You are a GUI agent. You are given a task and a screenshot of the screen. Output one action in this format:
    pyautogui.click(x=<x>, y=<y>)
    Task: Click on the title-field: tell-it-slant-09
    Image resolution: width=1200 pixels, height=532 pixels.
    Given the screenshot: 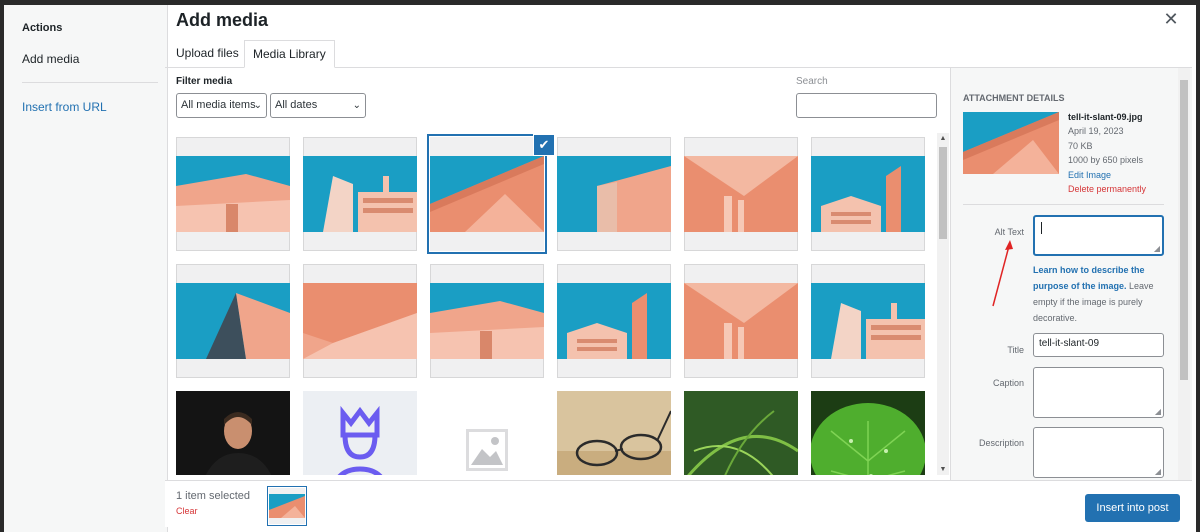 What is the action you would take?
    pyautogui.click(x=1098, y=345)
    